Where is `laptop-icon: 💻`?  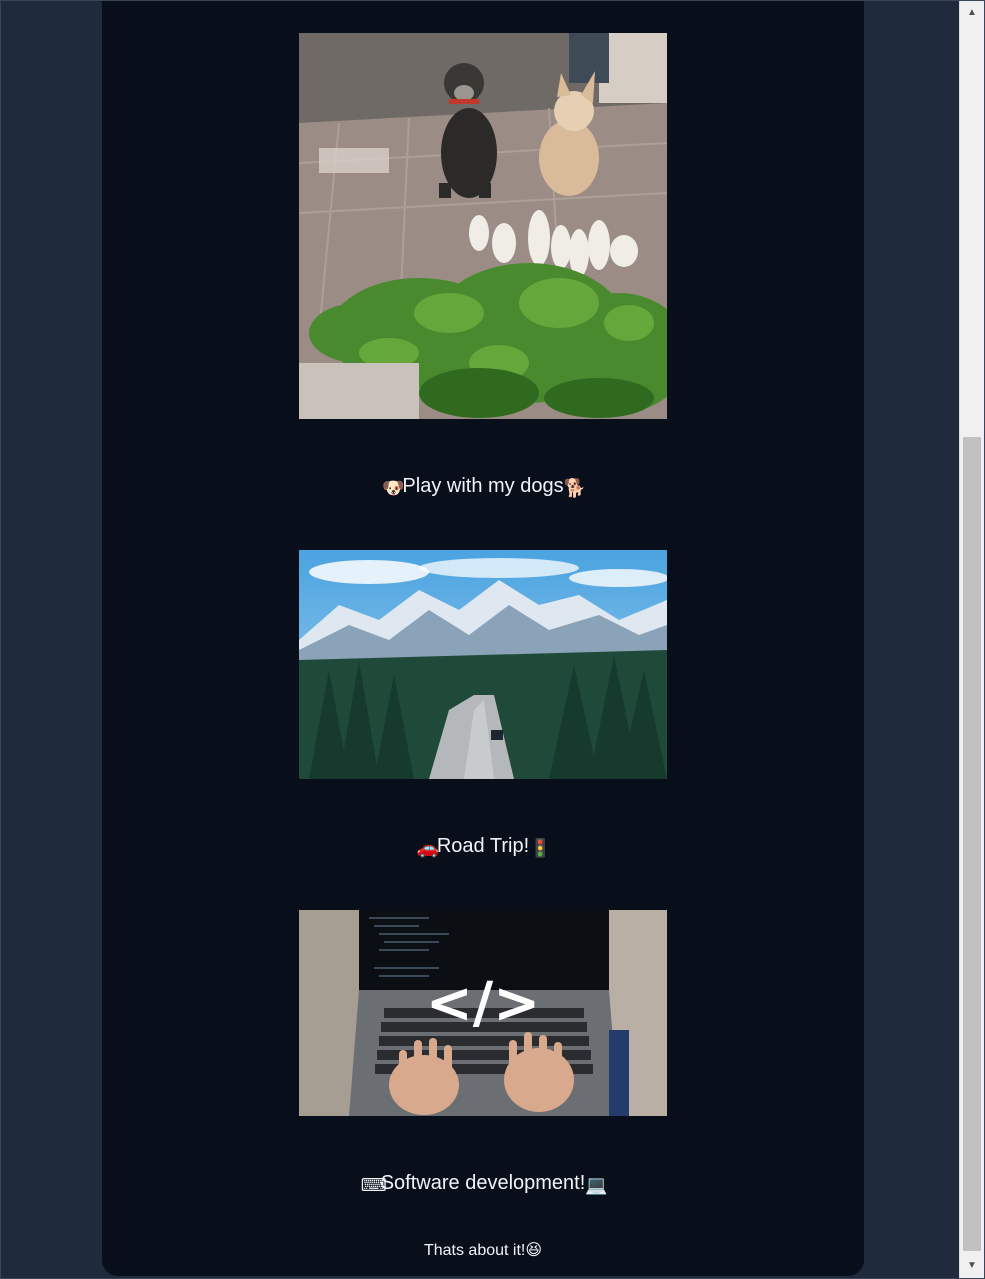 laptop-icon: 💻 is located at coordinates (596, 1185).